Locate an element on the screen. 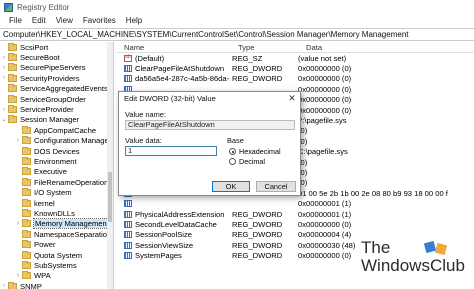 Image resolution: width=474 pixels, height=289 pixels. dialog-title: Edit DWORD (32-bit) Value is located at coordinates (170, 98).